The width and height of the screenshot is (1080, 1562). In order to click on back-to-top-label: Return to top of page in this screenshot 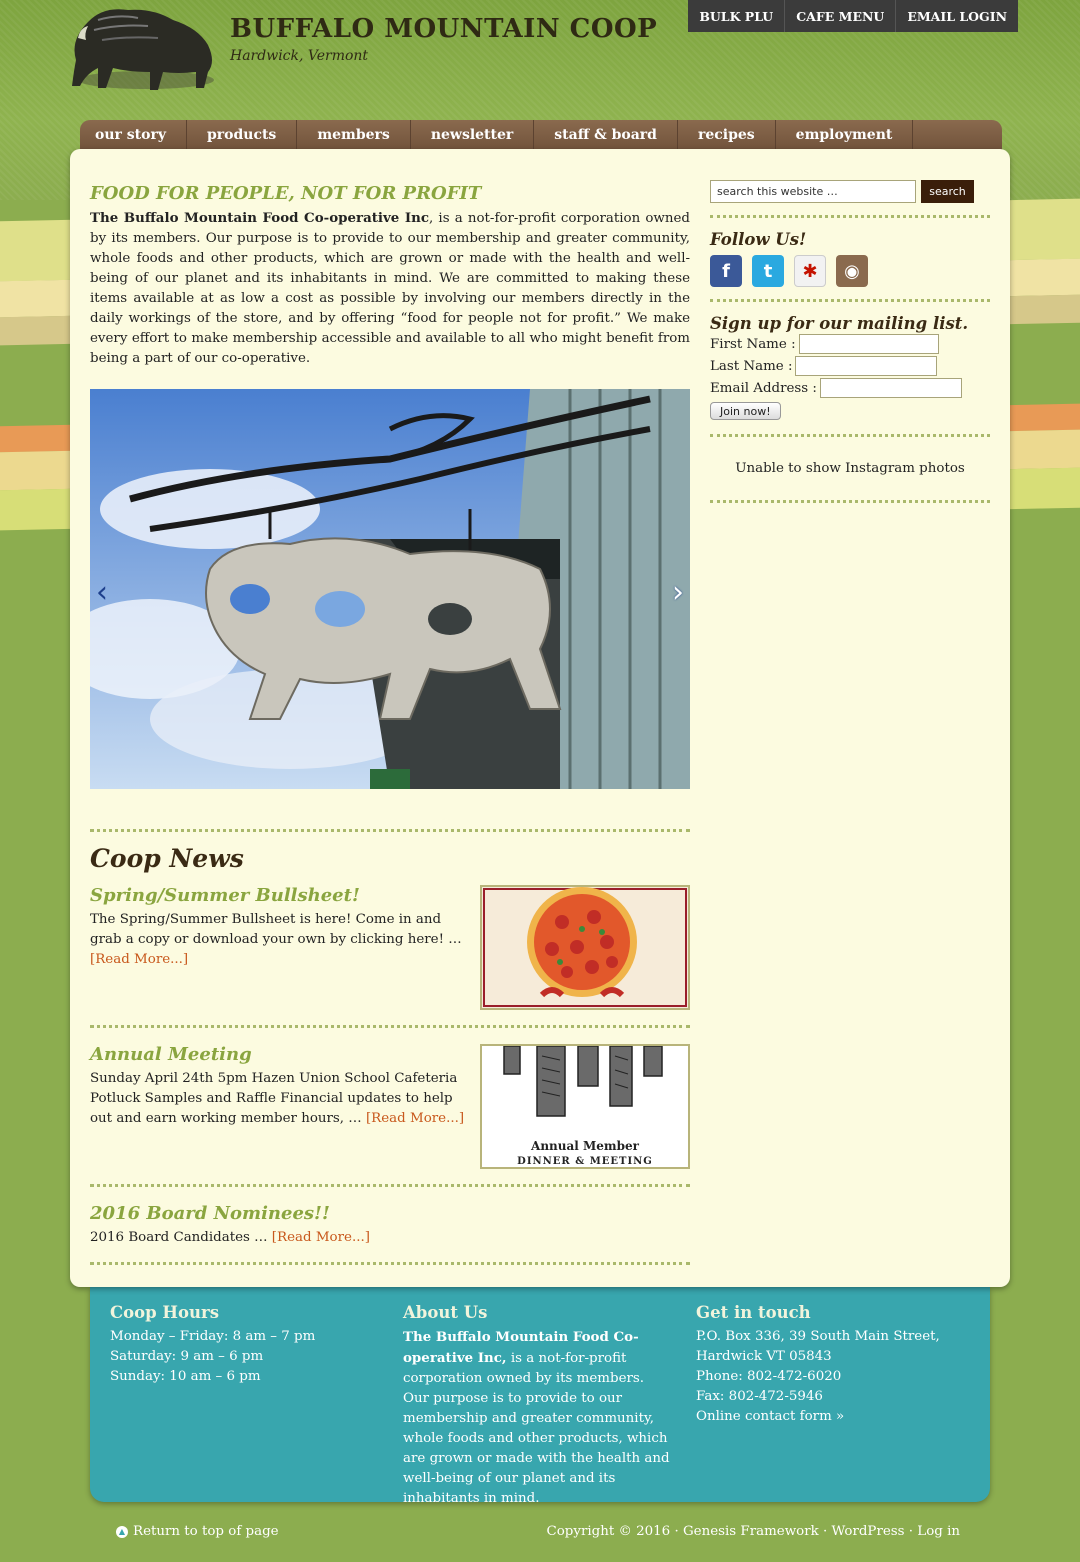, I will do `click(206, 1531)`.